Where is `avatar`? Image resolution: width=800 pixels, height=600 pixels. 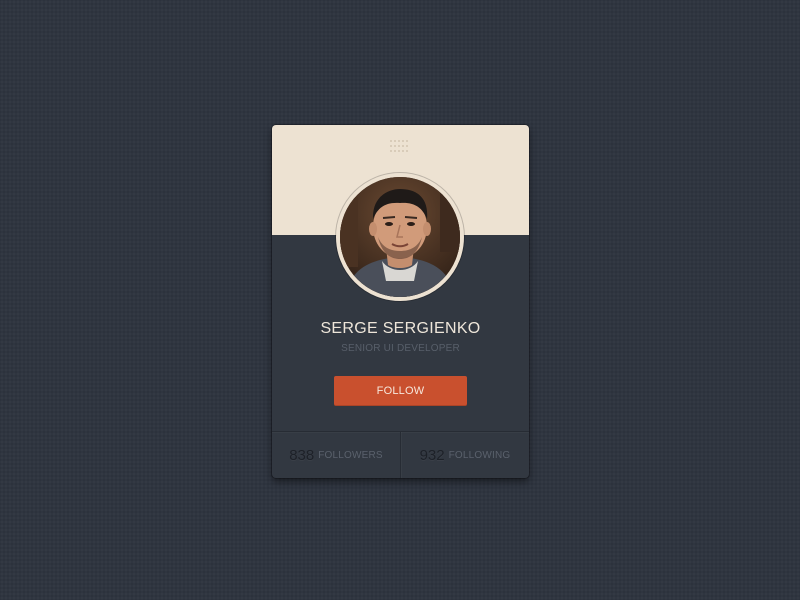 avatar is located at coordinates (400, 237).